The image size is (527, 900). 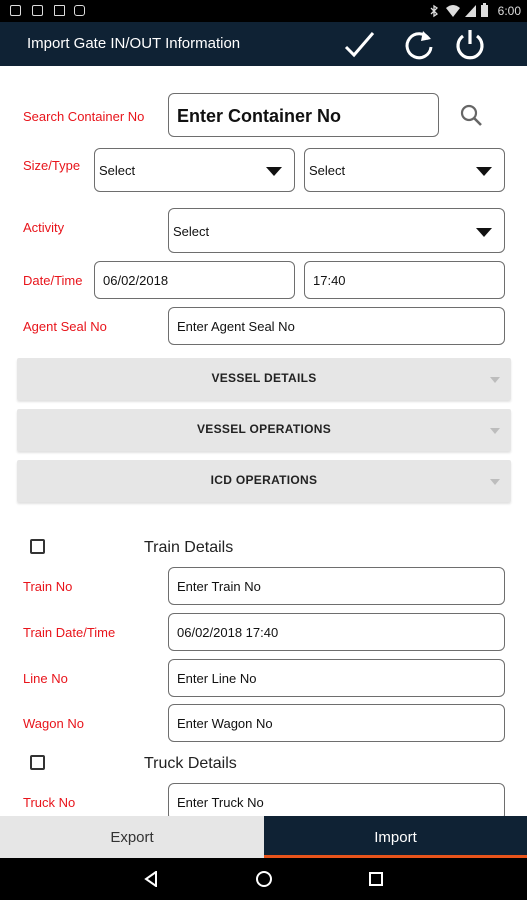 What do you see at coordinates (327, 170) in the screenshot?
I see `type-select-value: Select` at bounding box center [327, 170].